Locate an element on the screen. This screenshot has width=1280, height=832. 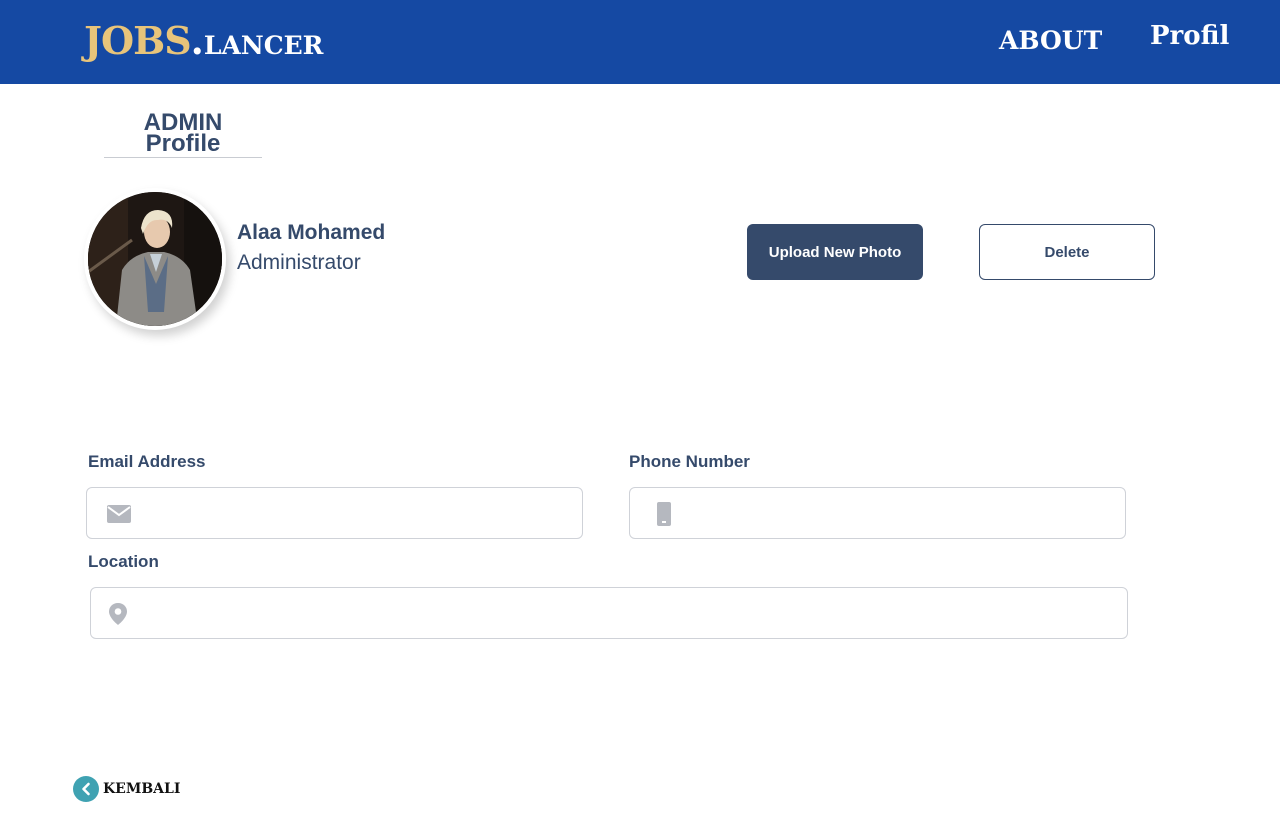
site-logo: JOBS.LANCER is located at coordinates (203, 40).